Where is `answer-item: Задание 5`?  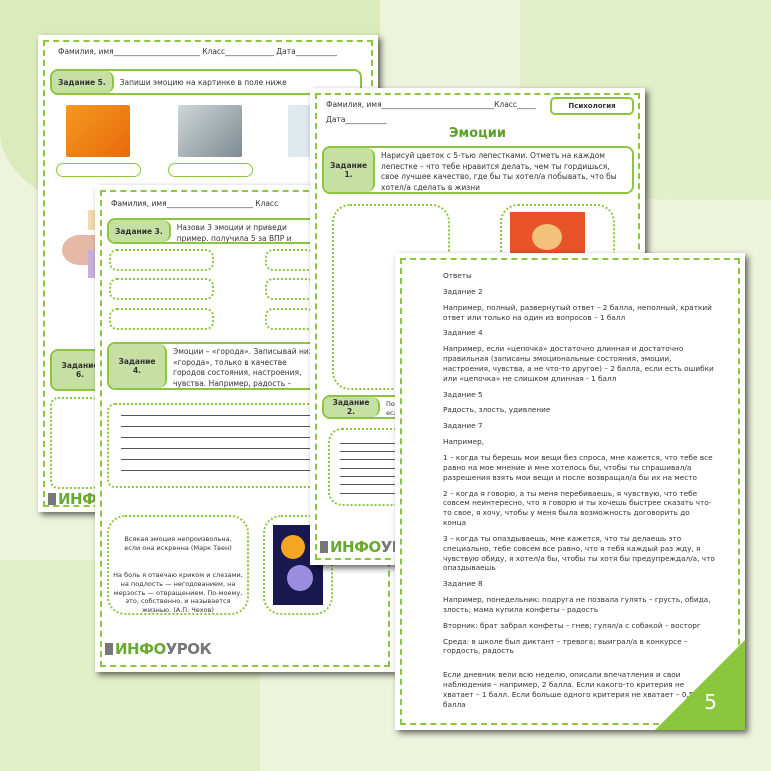
answer-item: Задание 5 is located at coordinates (463, 394).